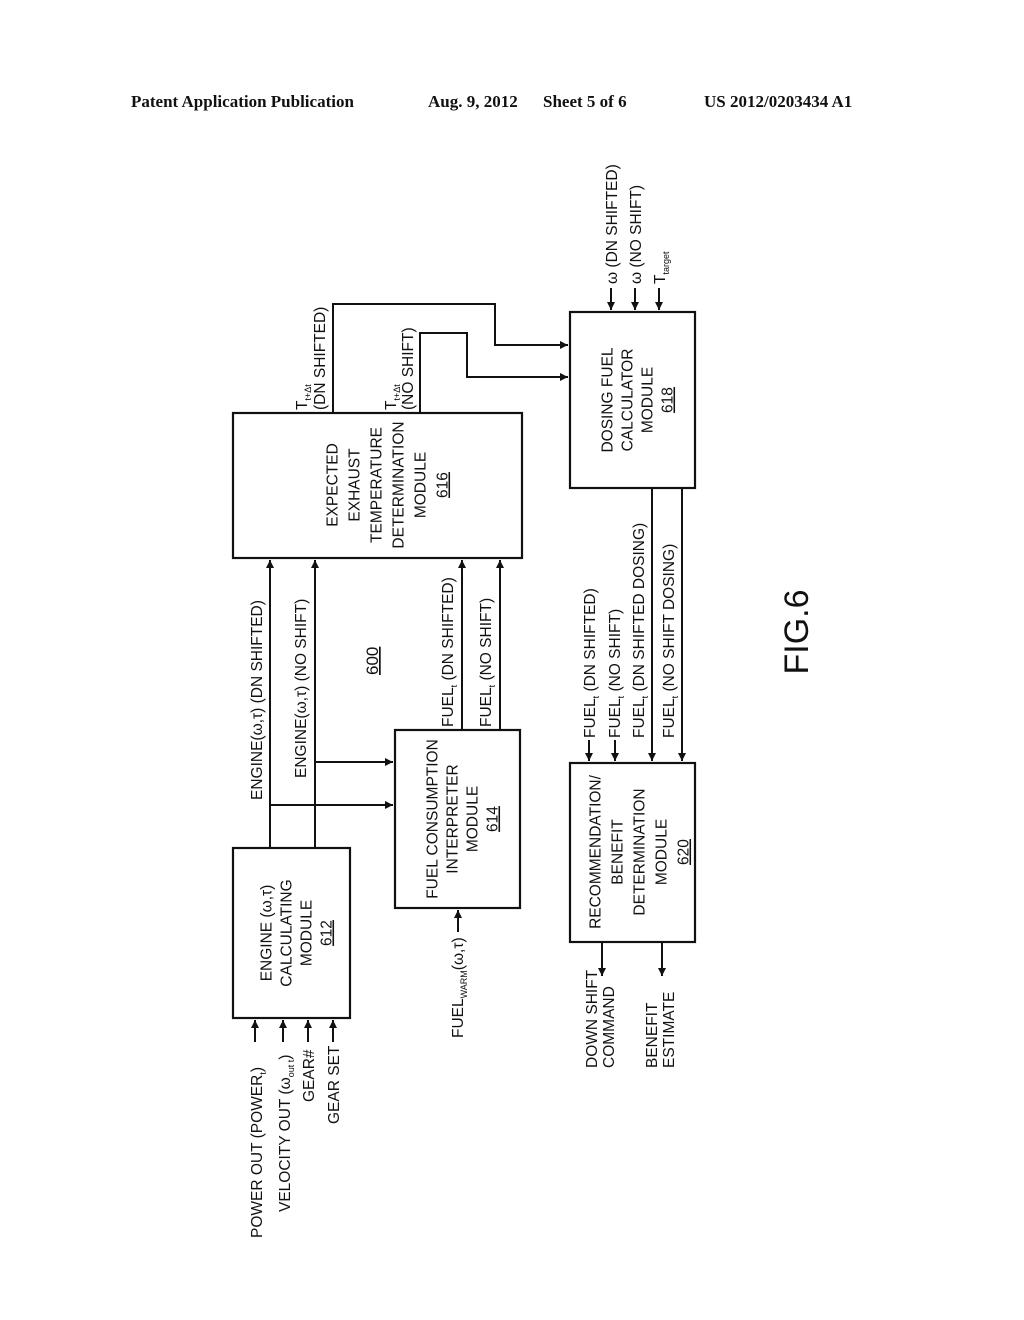 The height and width of the screenshot is (1320, 1024). What do you see at coordinates (408, 368) in the screenshot?
I see `label-temp-no-shift-text: (NO SHIFT)` at bounding box center [408, 368].